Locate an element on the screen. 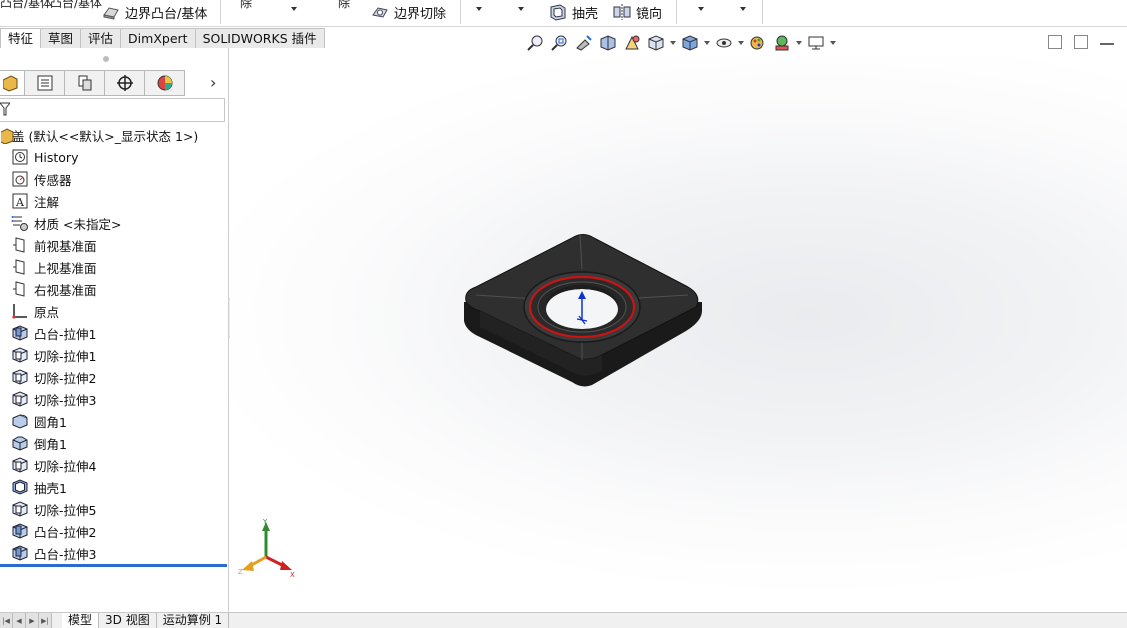  property-manager-tab is located at coordinates (45, 83).